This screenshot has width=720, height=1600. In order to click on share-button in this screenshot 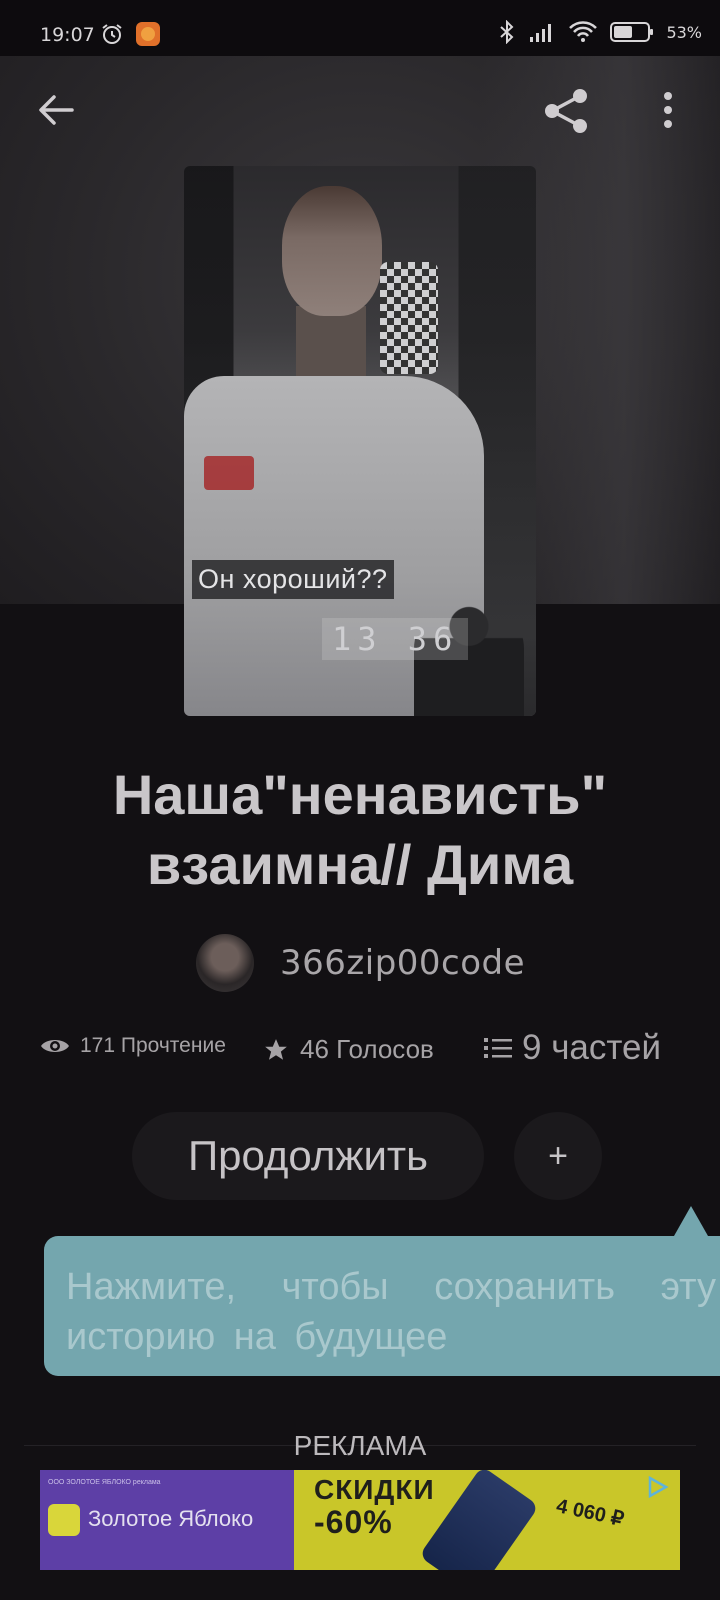, I will do `click(567, 111)`.